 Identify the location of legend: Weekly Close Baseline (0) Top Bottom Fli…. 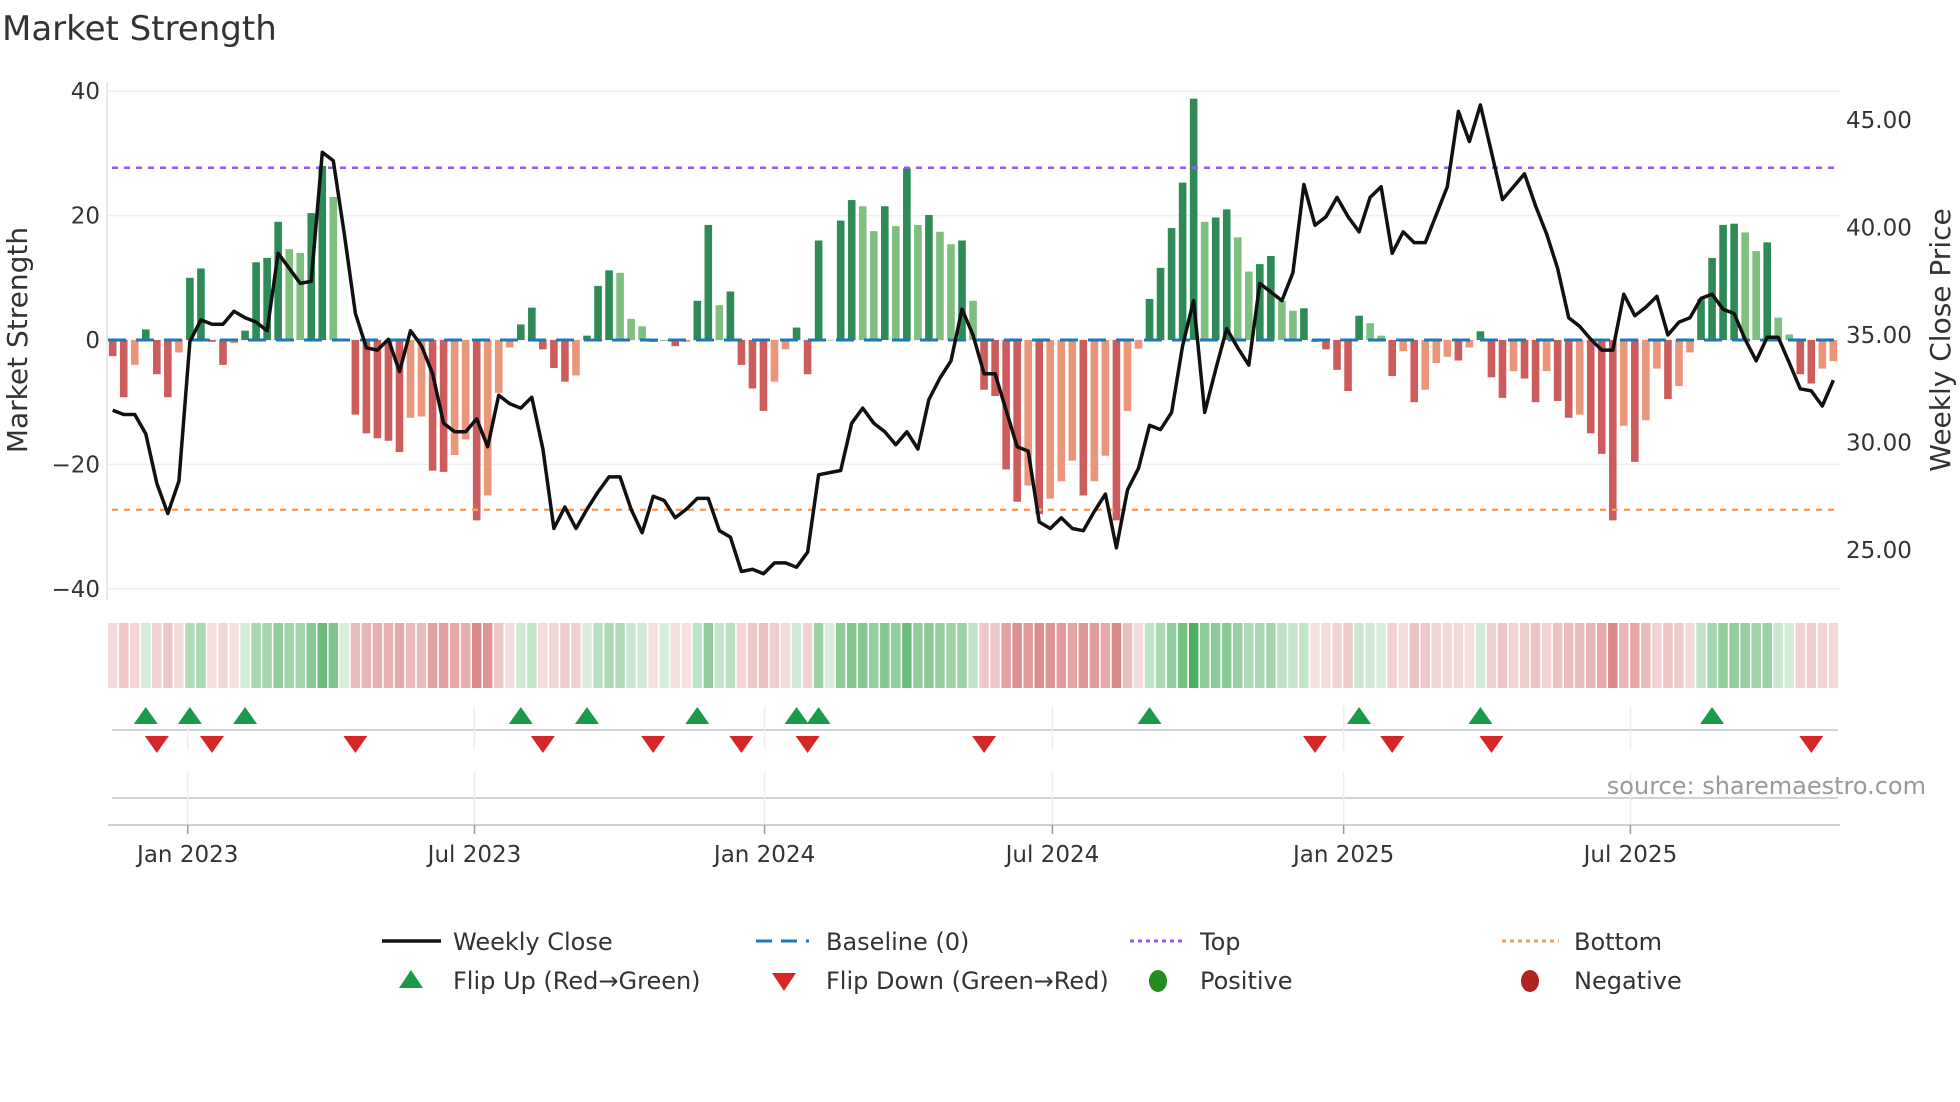
(1032, 961).